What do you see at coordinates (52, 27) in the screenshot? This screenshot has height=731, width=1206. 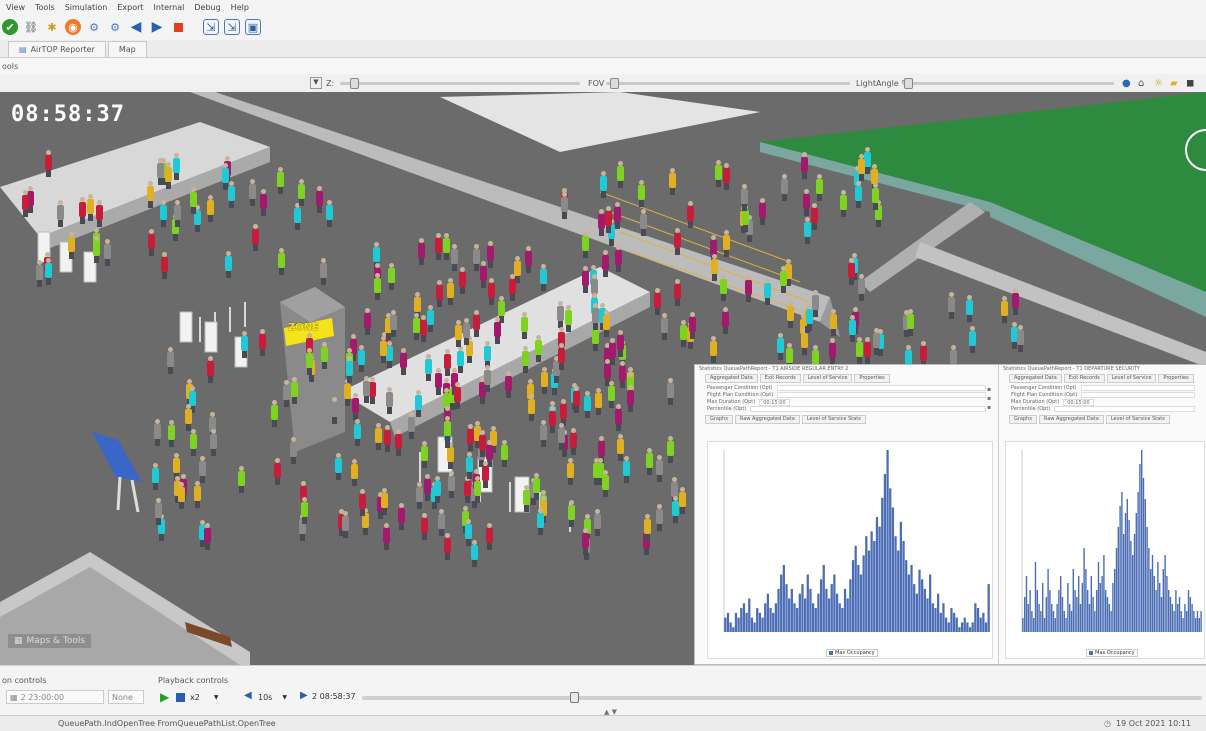 I see `bulb-icon: ✱` at bounding box center [52, 27].